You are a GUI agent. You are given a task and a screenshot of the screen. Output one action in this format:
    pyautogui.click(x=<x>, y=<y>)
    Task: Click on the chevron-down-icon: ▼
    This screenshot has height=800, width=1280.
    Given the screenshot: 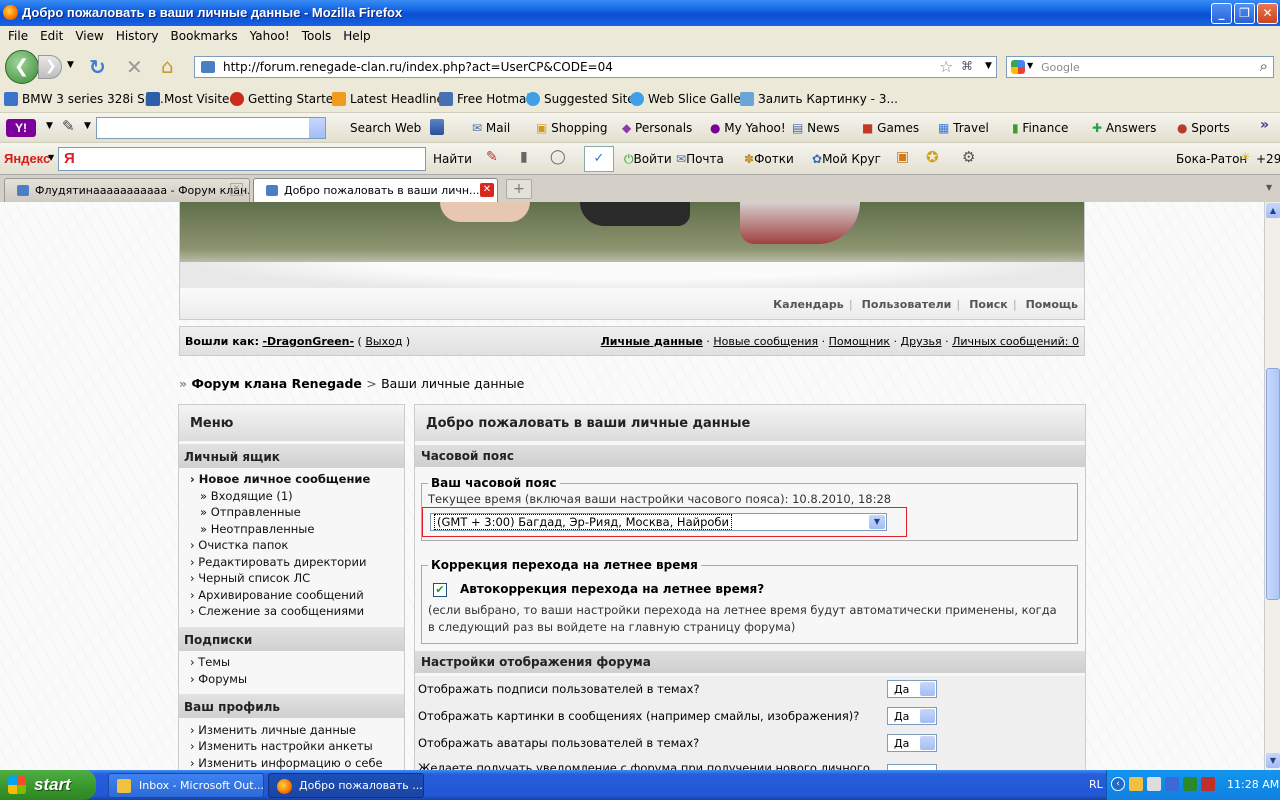 What is the action you would take?
    pyautogui.click(x=877, y=522)
    